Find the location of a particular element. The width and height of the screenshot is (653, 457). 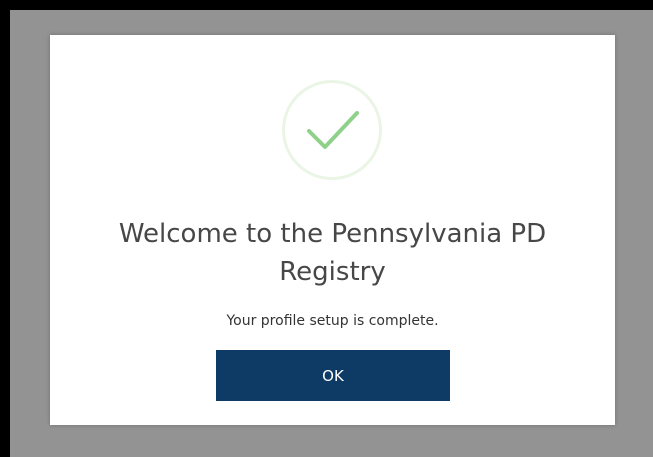

ok-button: OK is located at coordinates (333, 375).